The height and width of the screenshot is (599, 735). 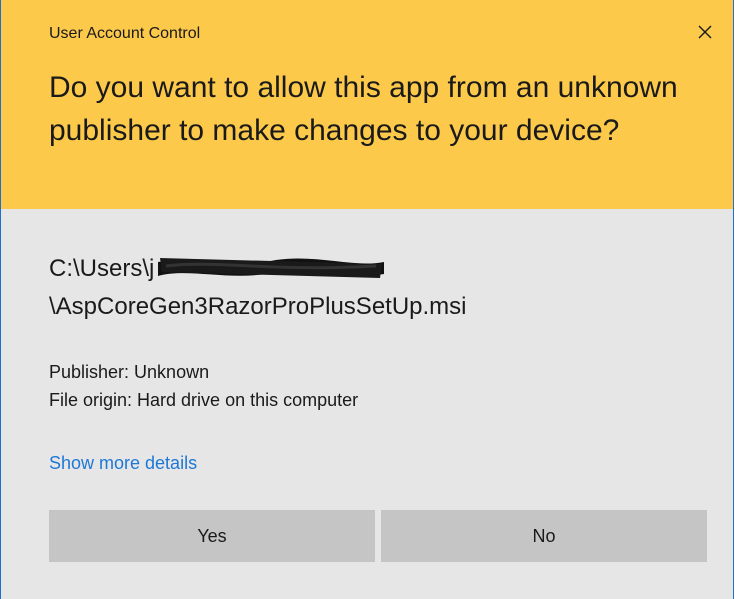 What do you see at coordinates (204, 400) in the screenshot?
I see `file-origin-text: File origin: Hard drive on this computer` at bounding box center [204, 400].